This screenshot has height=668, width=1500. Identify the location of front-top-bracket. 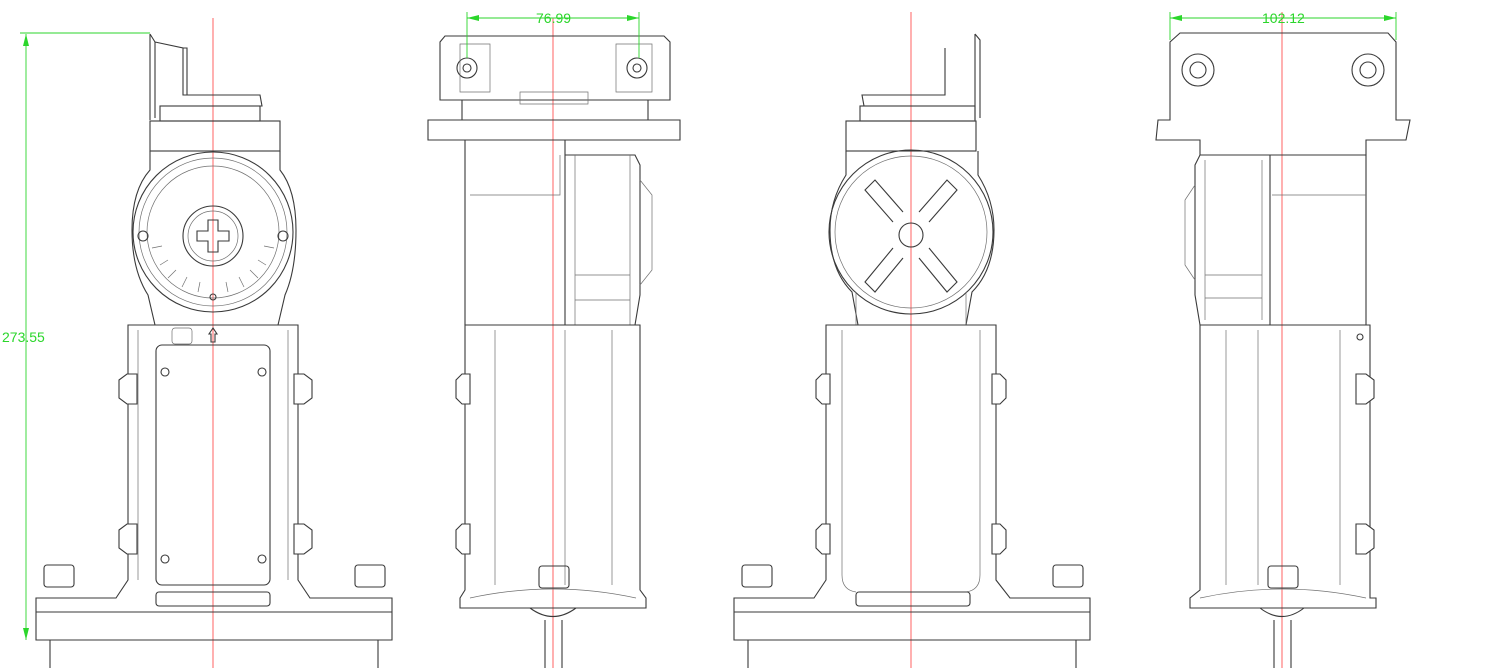
(206, 76).